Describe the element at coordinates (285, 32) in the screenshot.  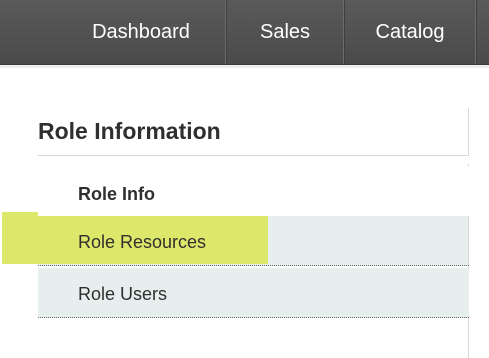
I see `nav-sales: Sales` at that location.